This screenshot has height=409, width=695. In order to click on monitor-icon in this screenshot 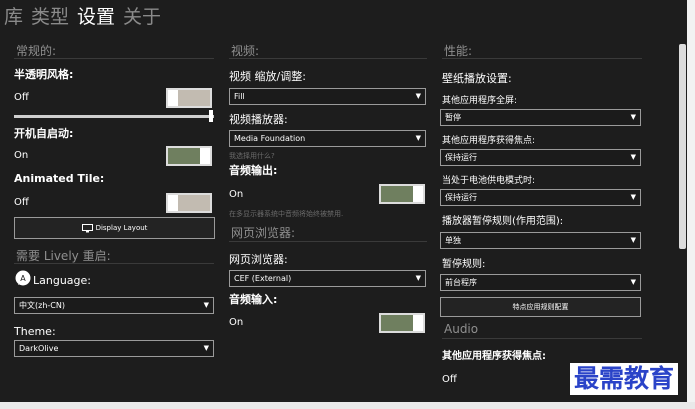, I will do `click(87, 227)`.